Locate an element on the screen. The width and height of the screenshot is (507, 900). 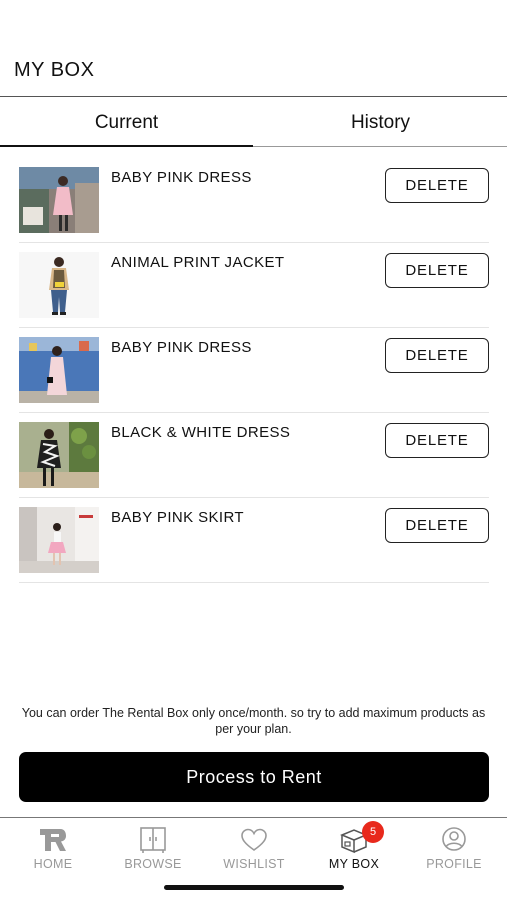
nav-home: HOME is located at coordinates (53, 849).